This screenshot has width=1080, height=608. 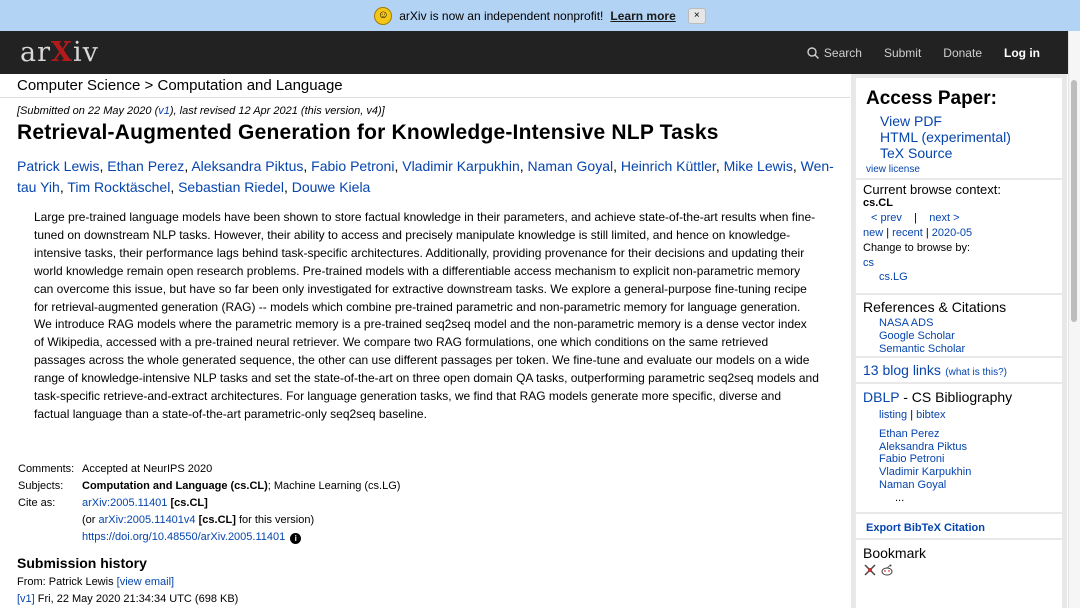 What do you see at coordinates (970, 472) in the screenshot?
I see `dblp-author-link: Vladimir Karpukhin` at bounding box center [970, 472].